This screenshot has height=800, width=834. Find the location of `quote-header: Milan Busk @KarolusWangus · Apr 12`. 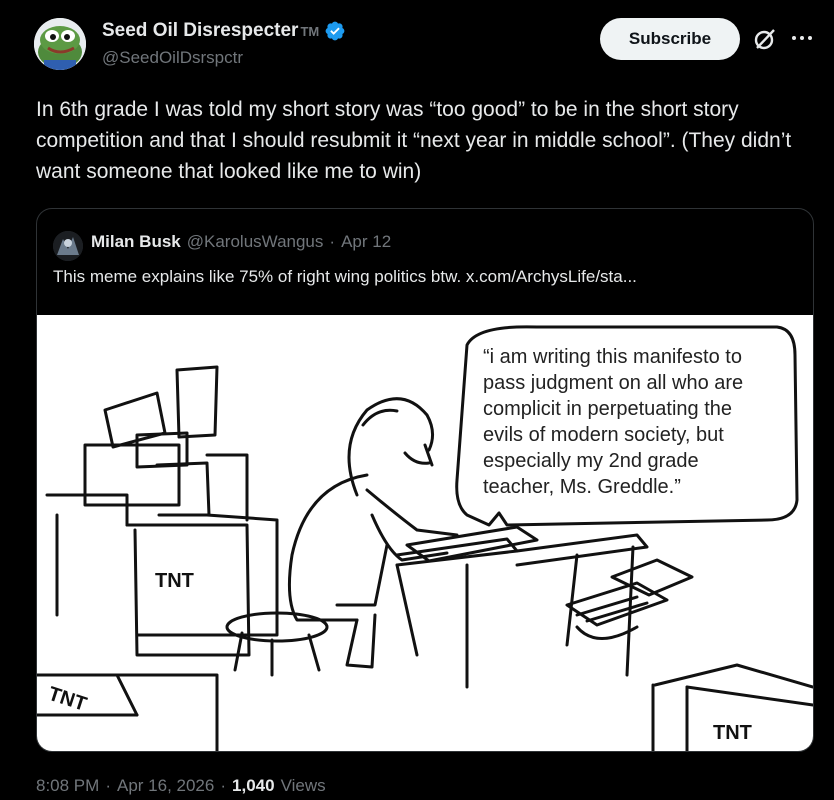

quote-header: Milan Busk @KarolusWangus · Apr 12 is located at coordinates (241, 242).